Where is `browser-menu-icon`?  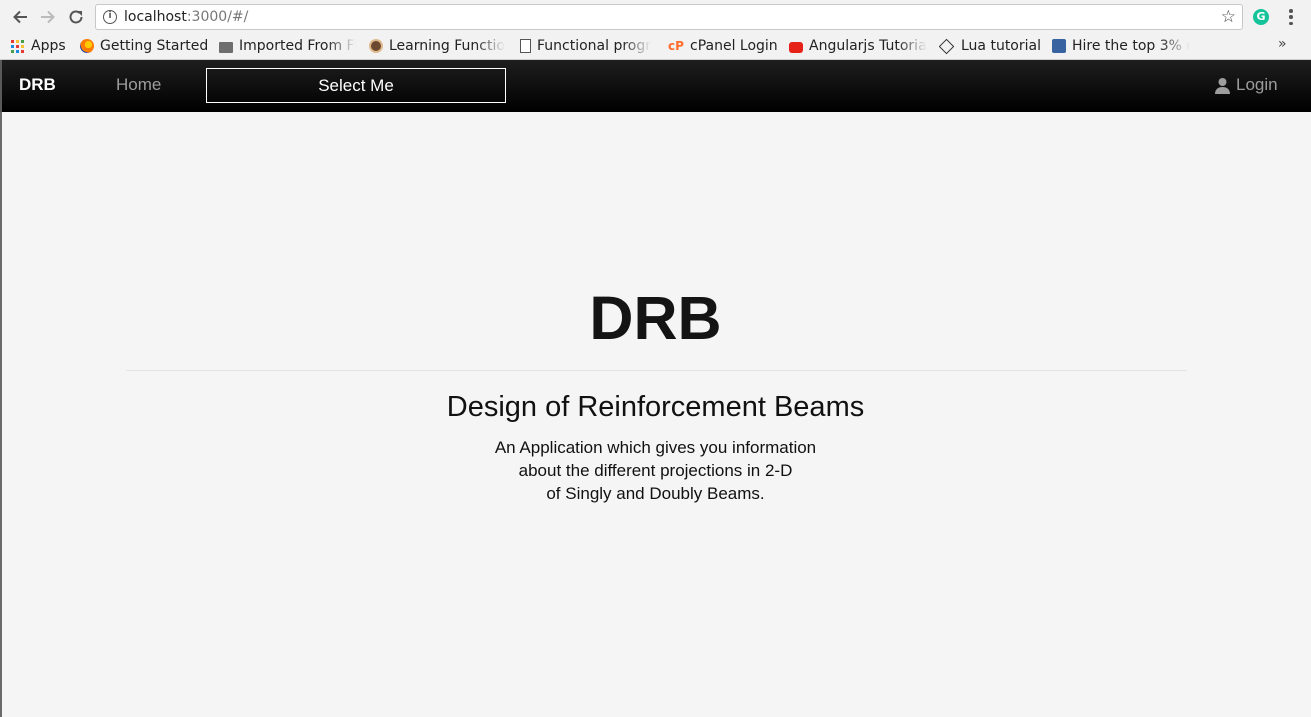
browser-menu-icon is located at coordinates (1291, 17).